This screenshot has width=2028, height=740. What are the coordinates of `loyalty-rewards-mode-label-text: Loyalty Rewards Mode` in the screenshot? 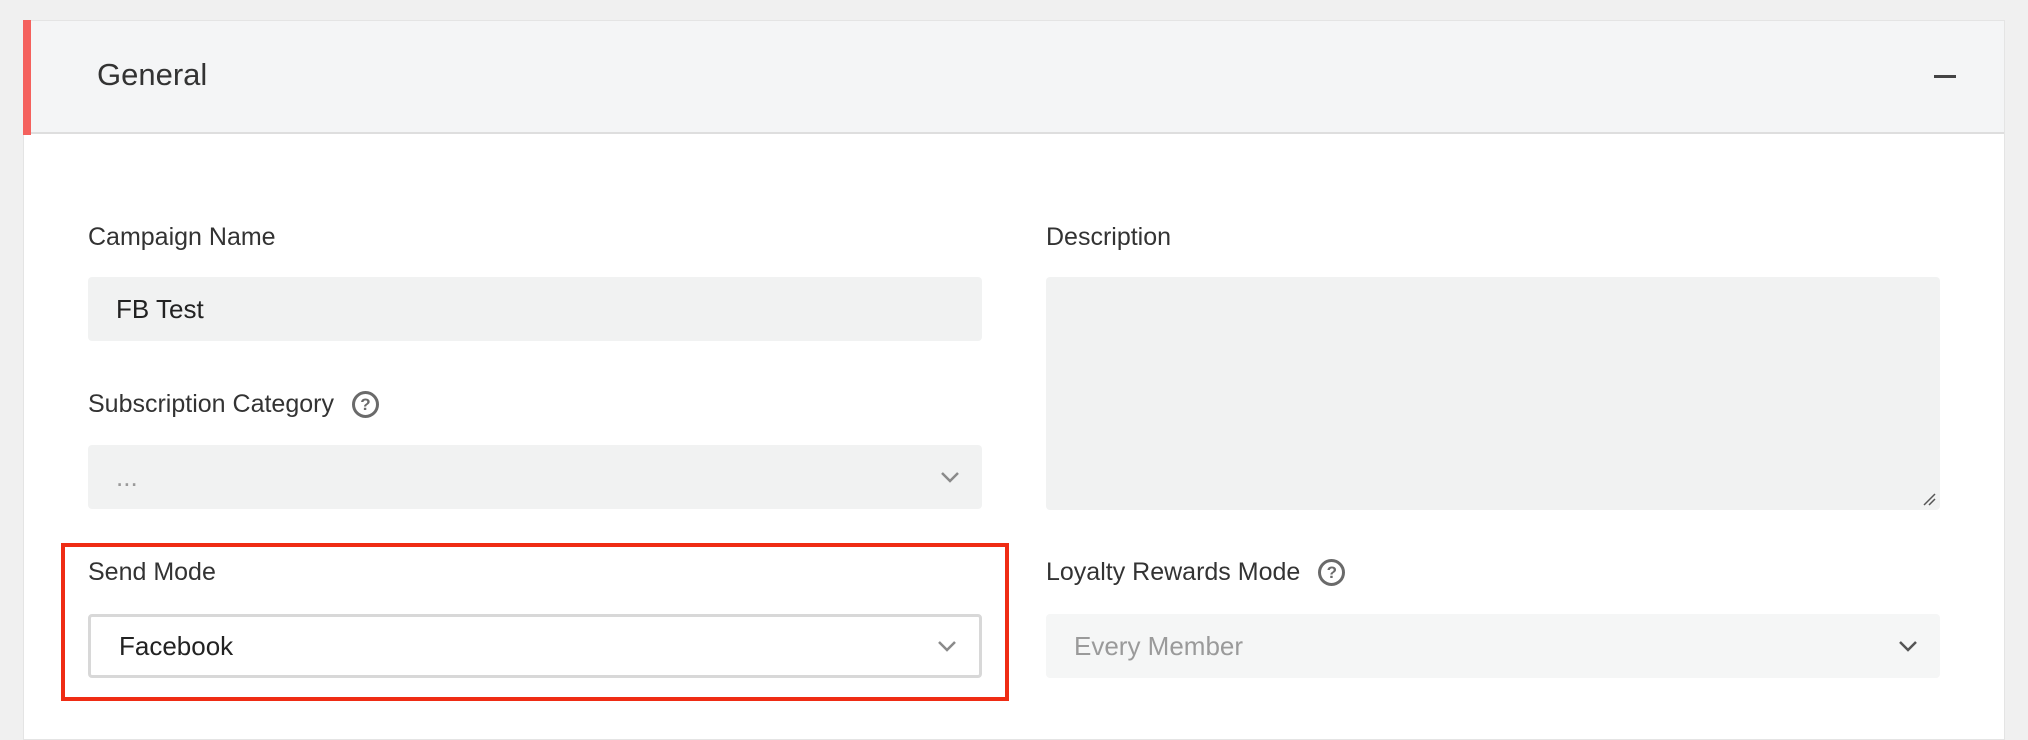 It's located at (1173, 572).